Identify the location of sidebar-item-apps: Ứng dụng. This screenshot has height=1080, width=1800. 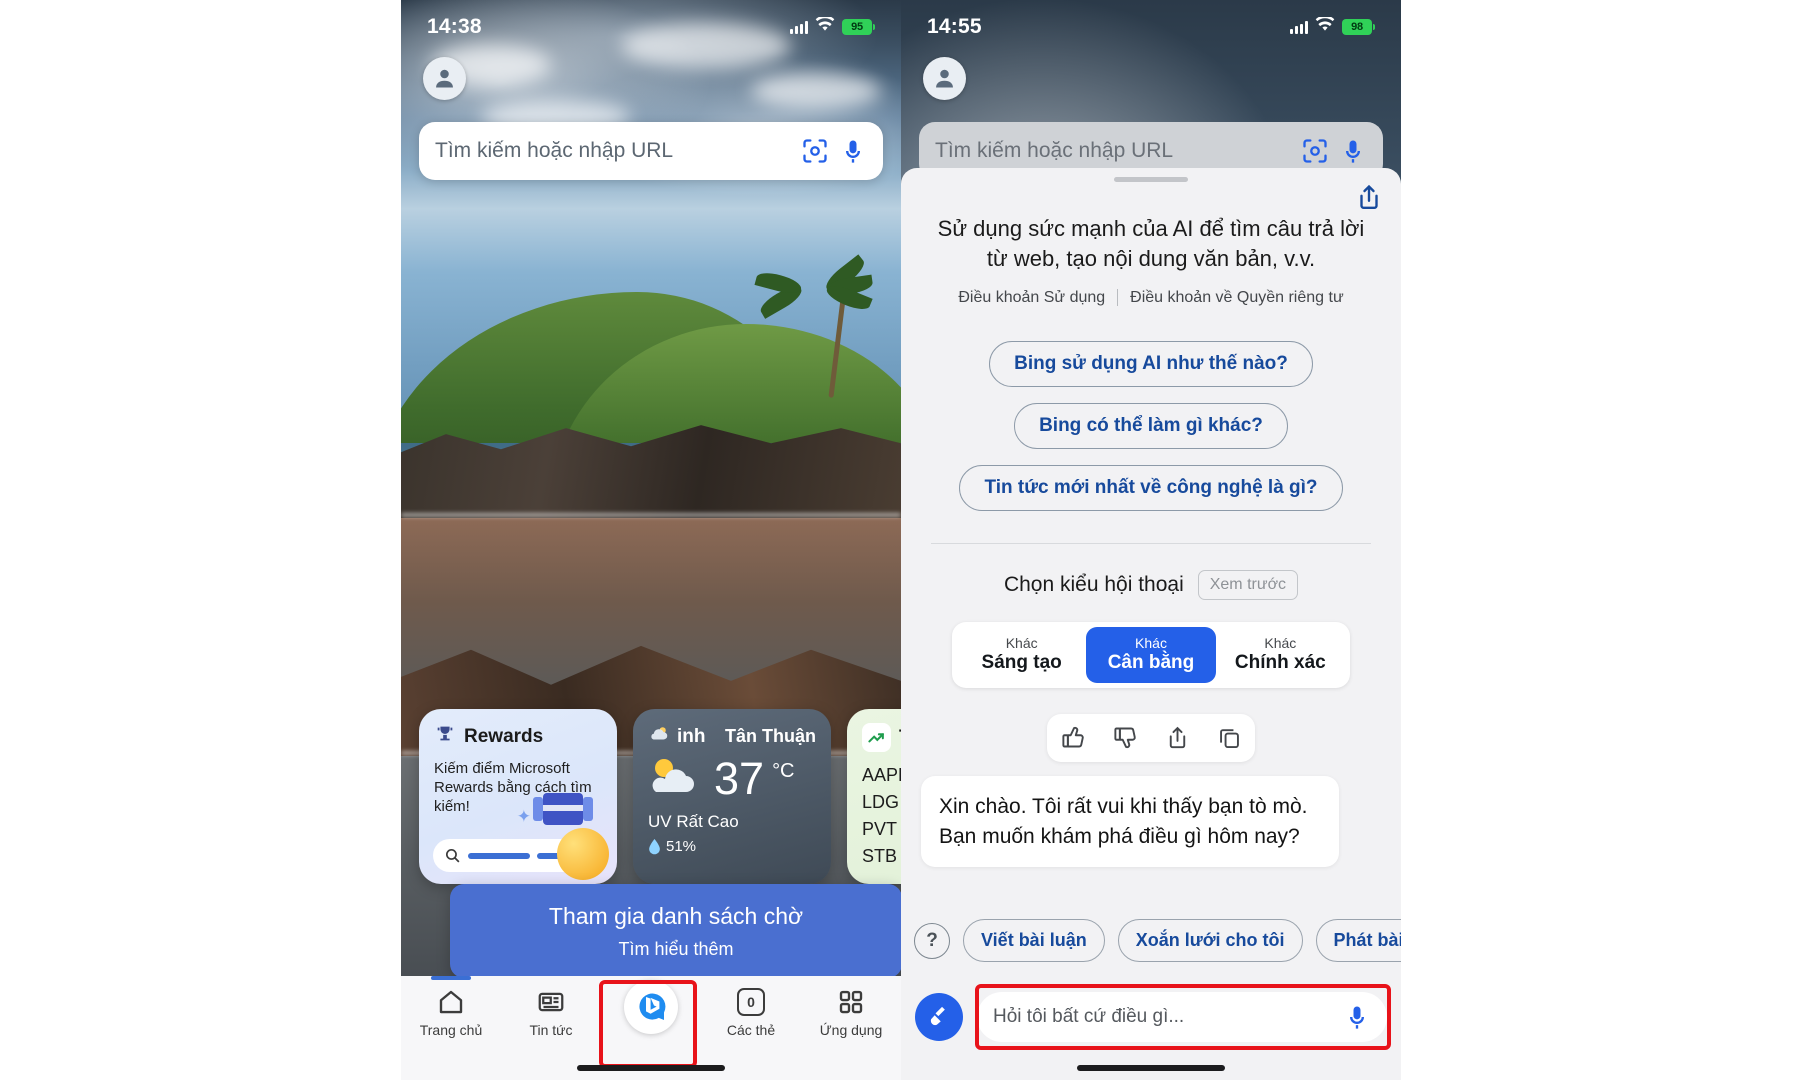
(851, 1012).